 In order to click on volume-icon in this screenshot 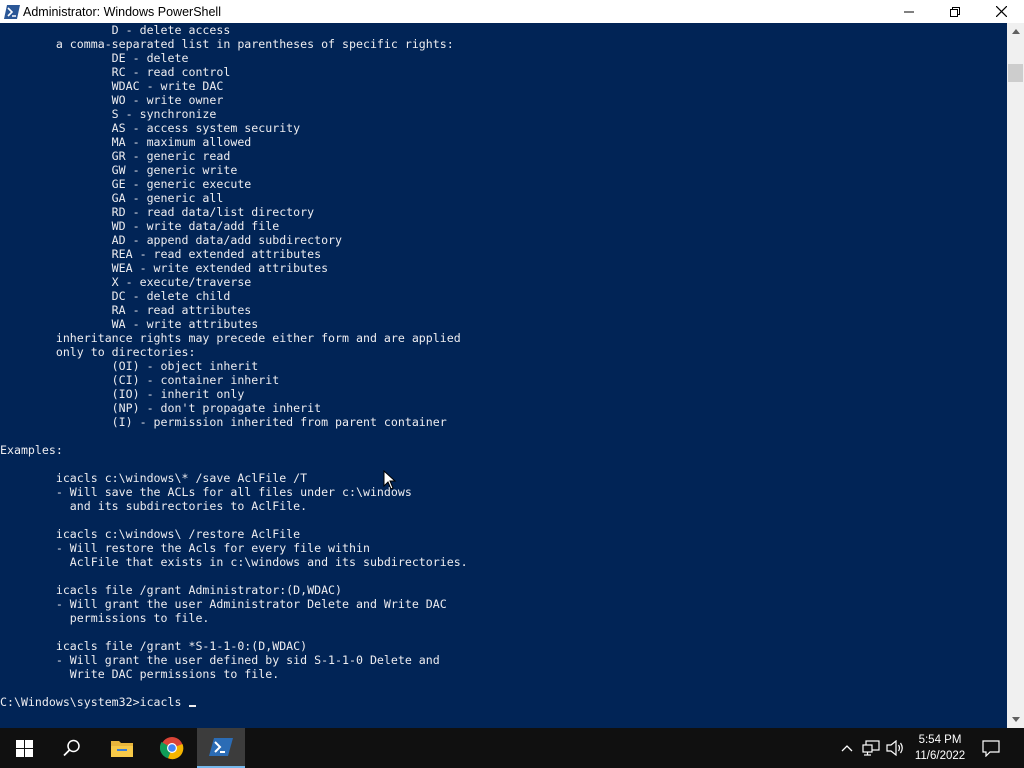, I will do `click(894, 748)`.